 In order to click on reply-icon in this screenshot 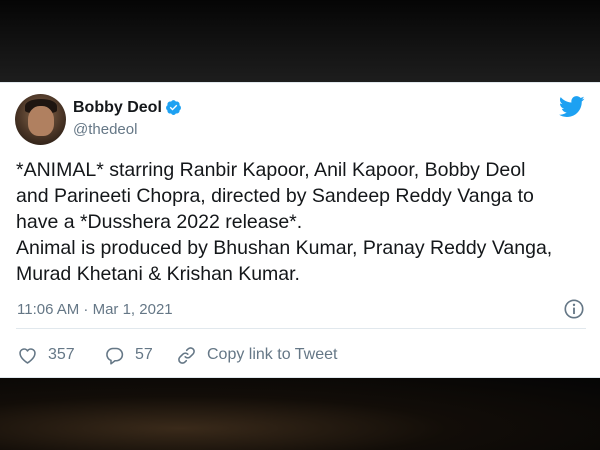, I will do `click(115, 356)`.